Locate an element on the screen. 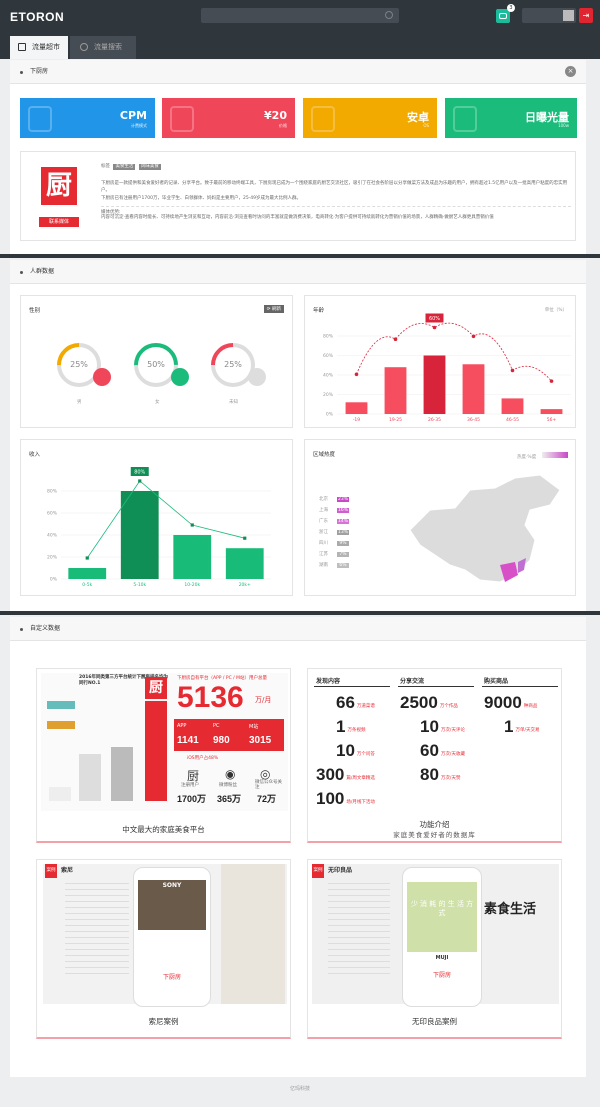 This screenshot has height=1107, width=600. feature-stat: 10 万个问答 is located at coordinates (356, 751).